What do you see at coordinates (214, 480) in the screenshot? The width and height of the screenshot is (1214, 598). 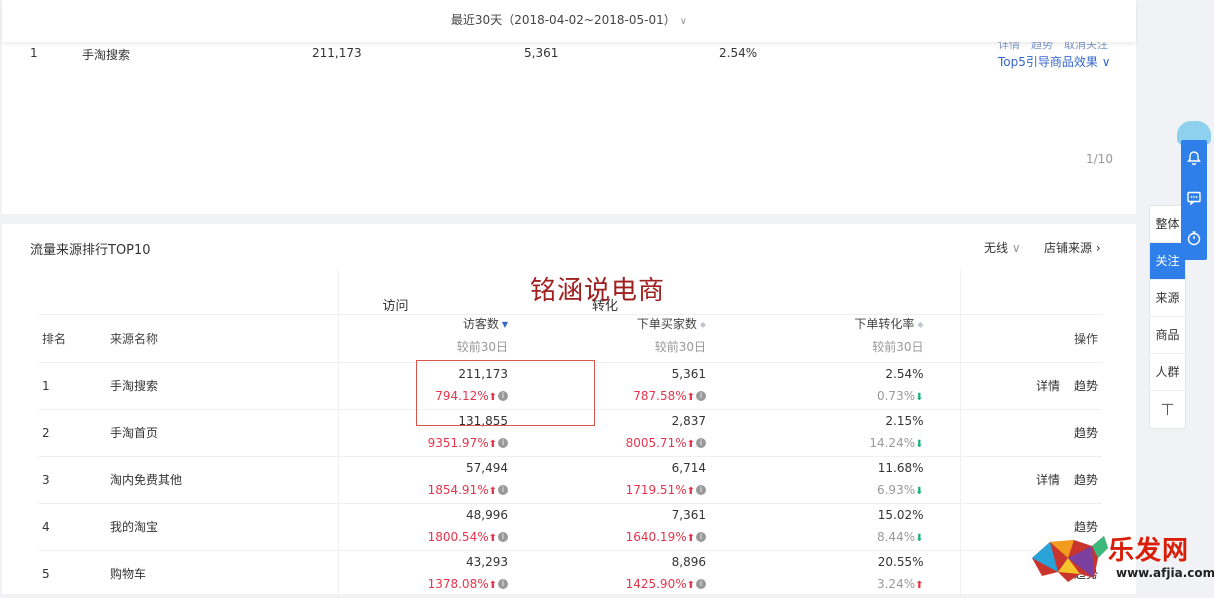 I see `source-cell: 淘内免费其他` at bounding box center [214, 480].